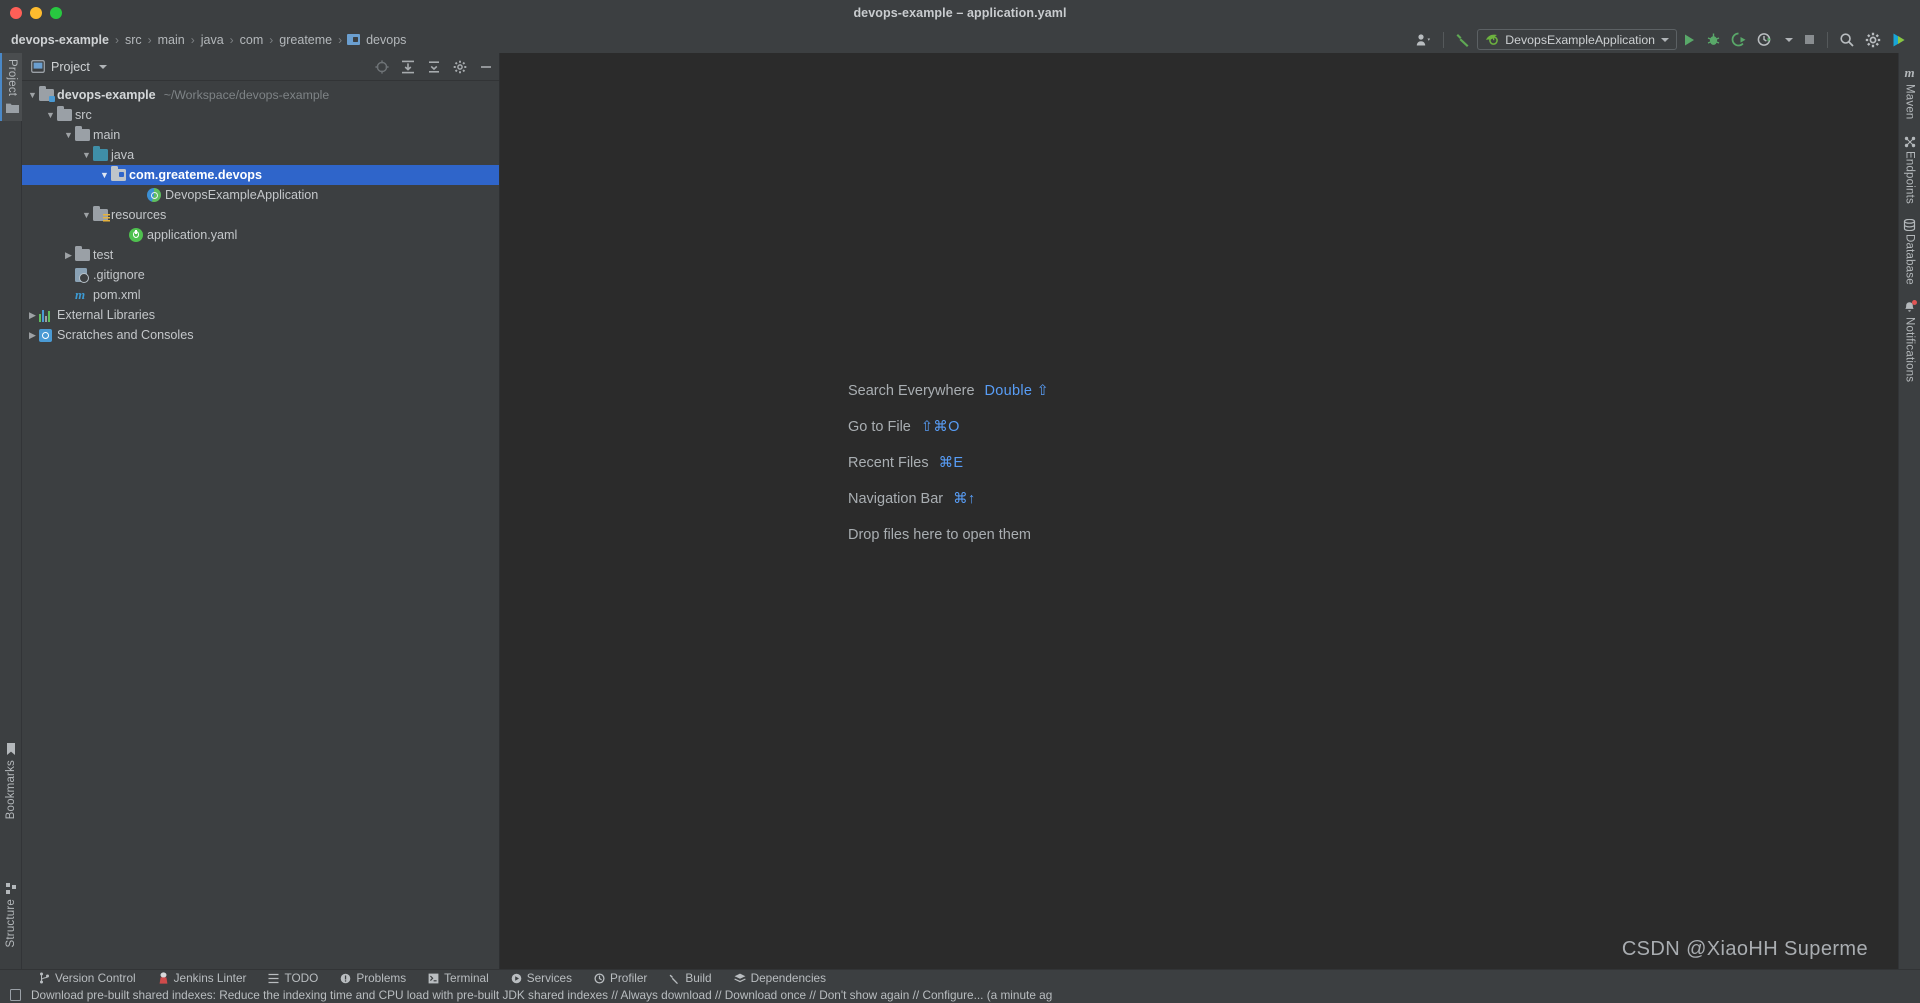 Image resolution: width=1920 pixels, height=1003 pixels. Describe the element at coordinates (386, 40) in the screenshot. I see `breadcrumb-item-devops: devops` at that location.